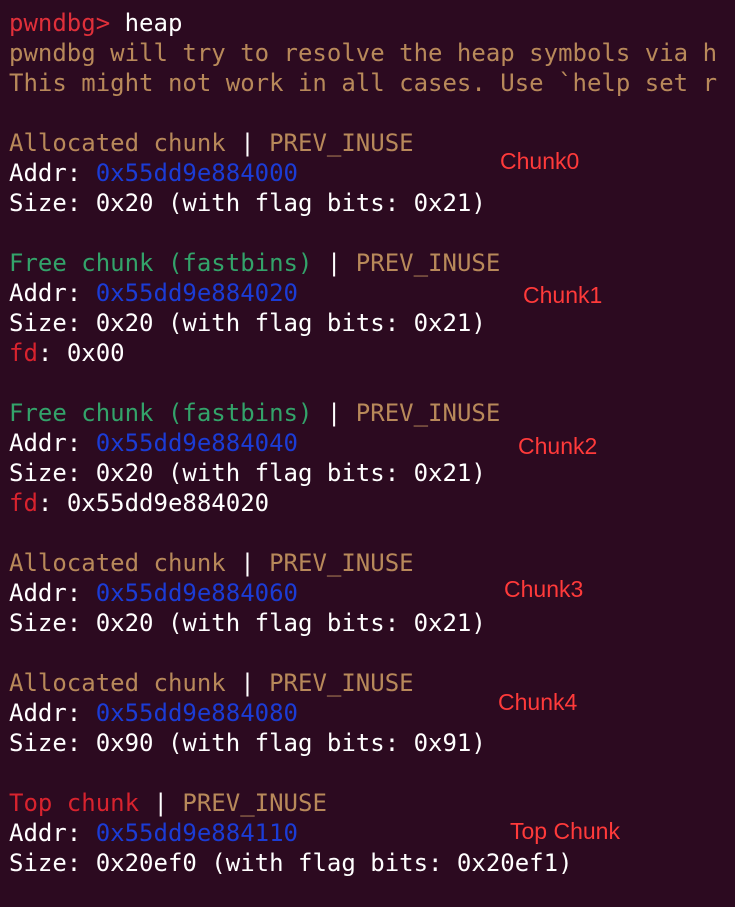  I want to click on chunk-header: Top chunk | PREV_INUSE, so click(372, 803).